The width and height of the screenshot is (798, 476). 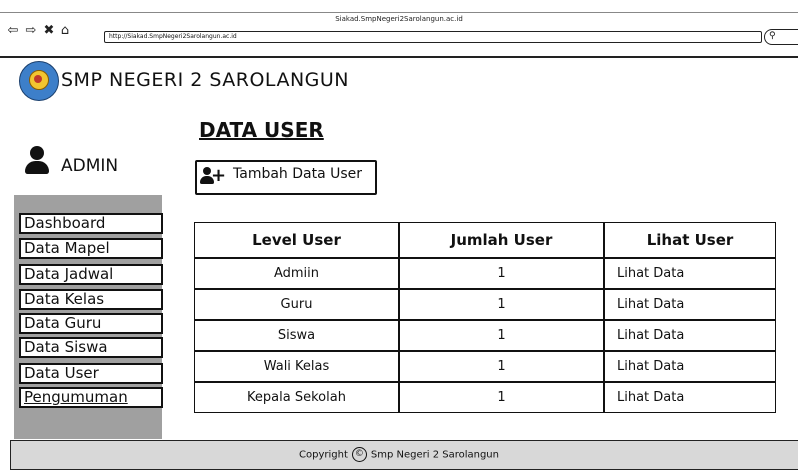 I want to click on level-cell: Admiin, so click(x=296, y=273).